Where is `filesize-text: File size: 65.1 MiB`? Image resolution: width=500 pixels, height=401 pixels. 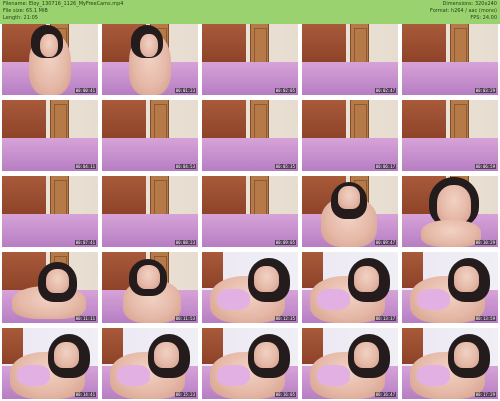
filesize-text: File size: 65.1 MiB is located at coordinates (25, 11).